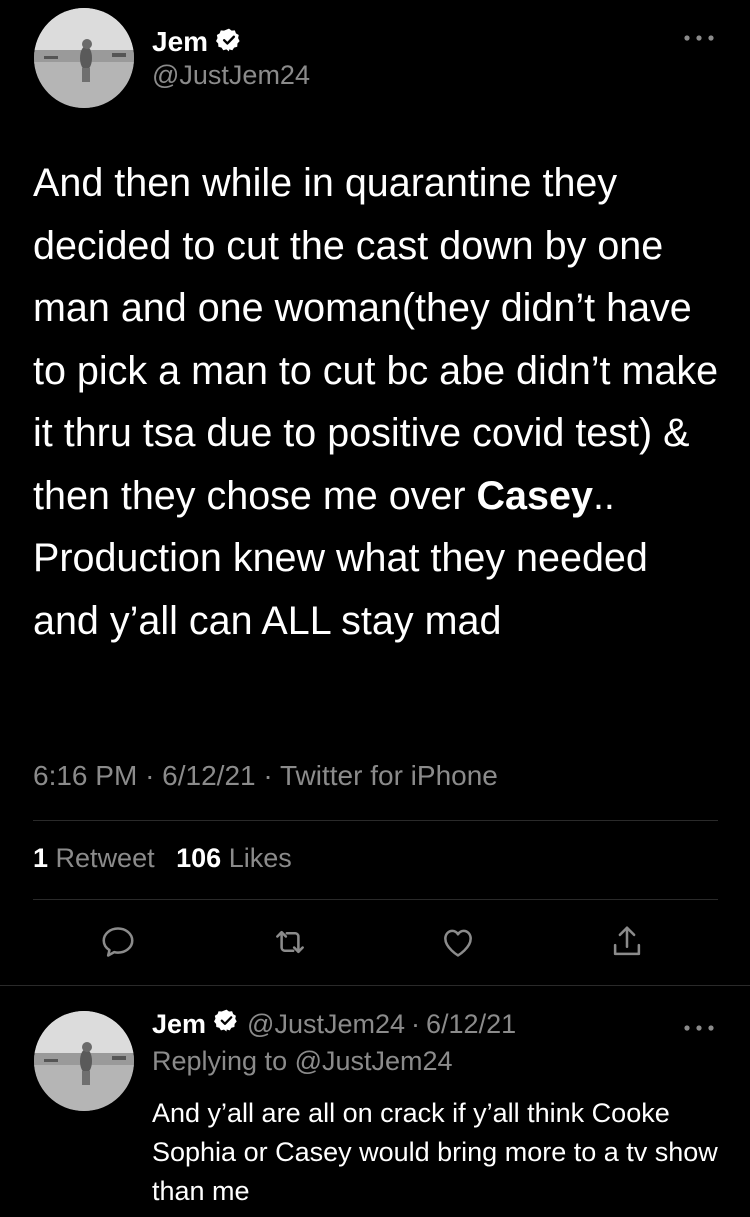 This screenshot has width=750, height=1217. I want to click on likes-stat: 106 Likes, so click(234, 858).